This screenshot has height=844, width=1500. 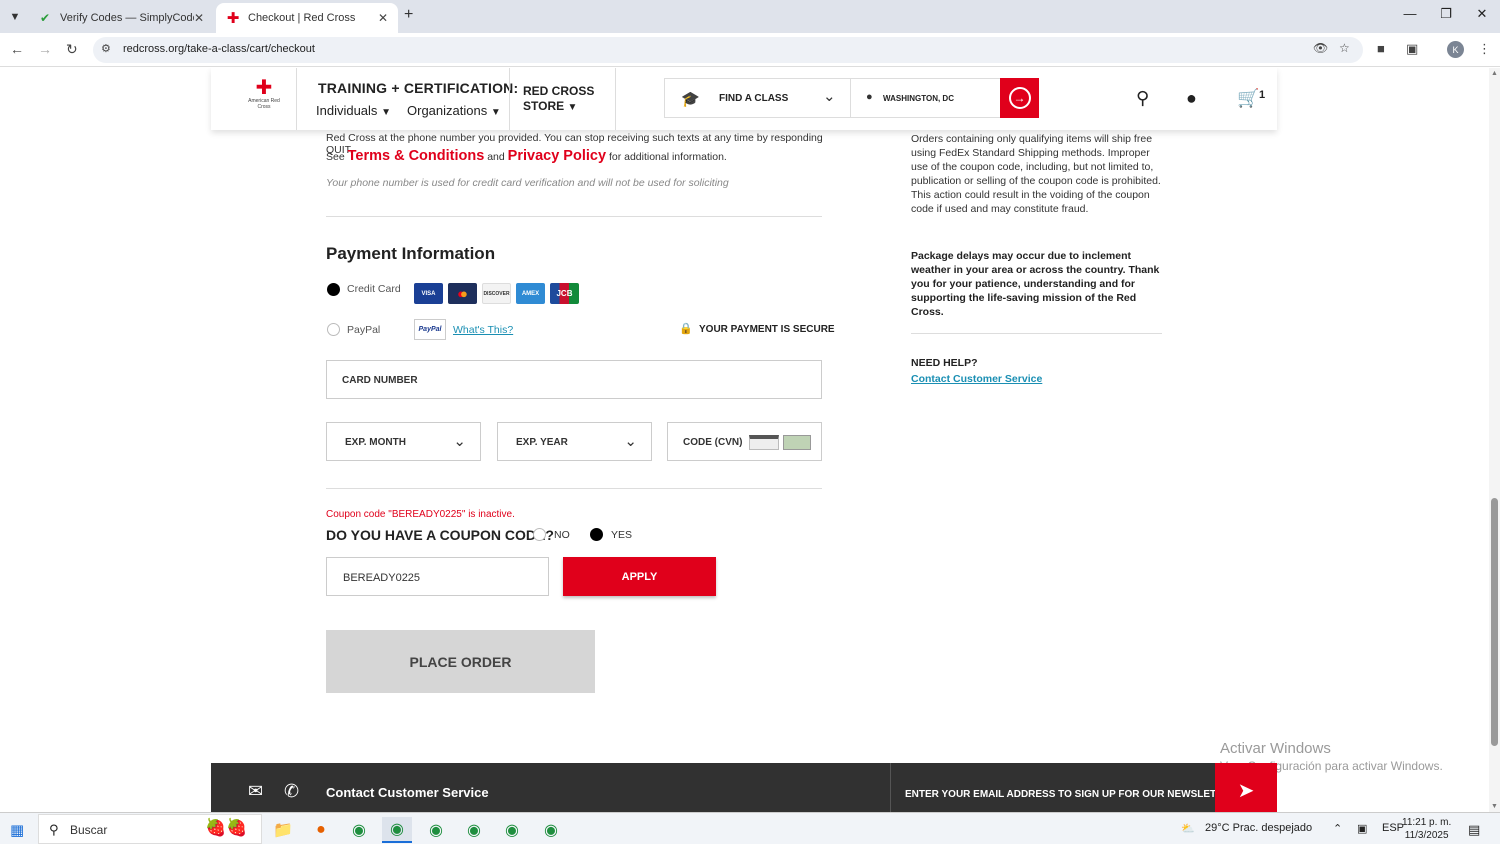 What do you see at coordinates (558, 99) in the screenshot?
I see `store-menu: RED CROSS STORE ▼` at bounding box center [558, 99].